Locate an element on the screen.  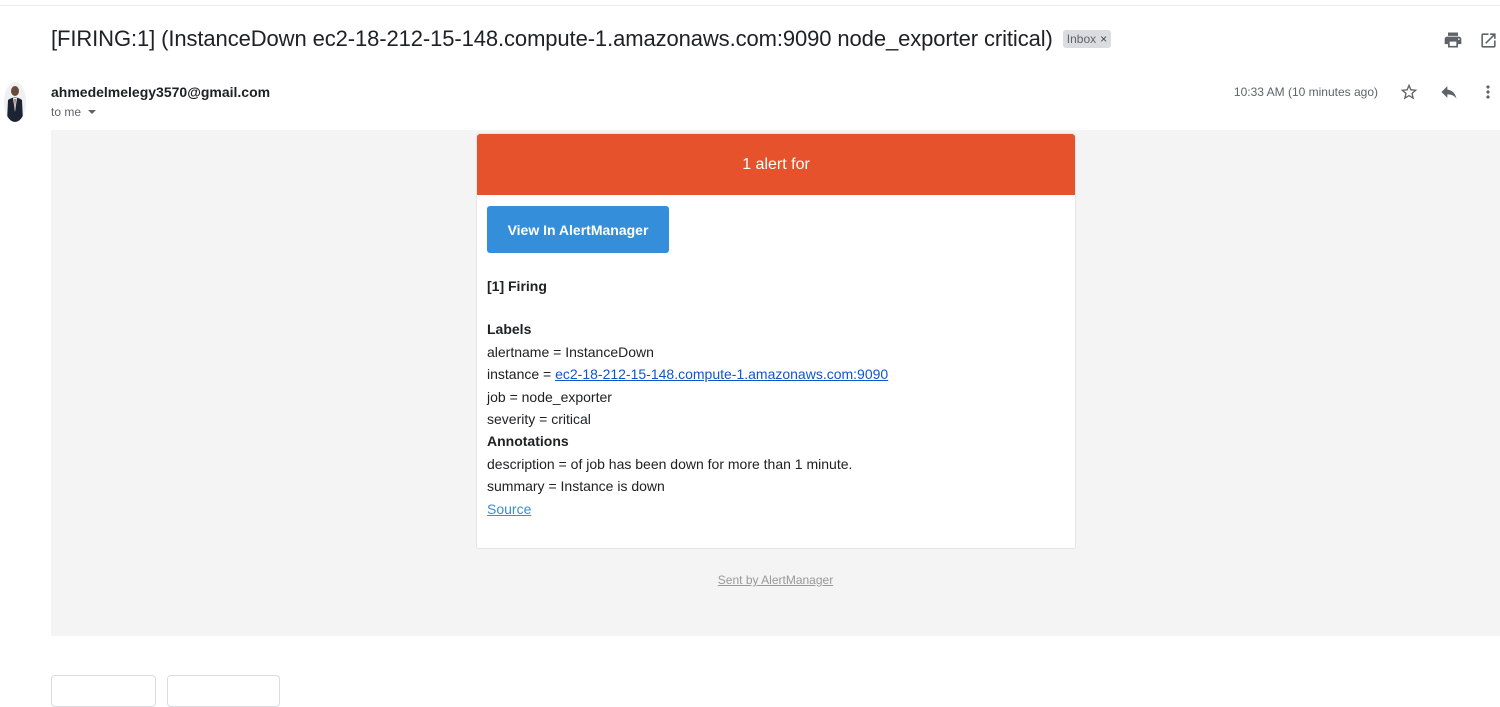
more-vert-icon is located at coordinates (1488, 92).